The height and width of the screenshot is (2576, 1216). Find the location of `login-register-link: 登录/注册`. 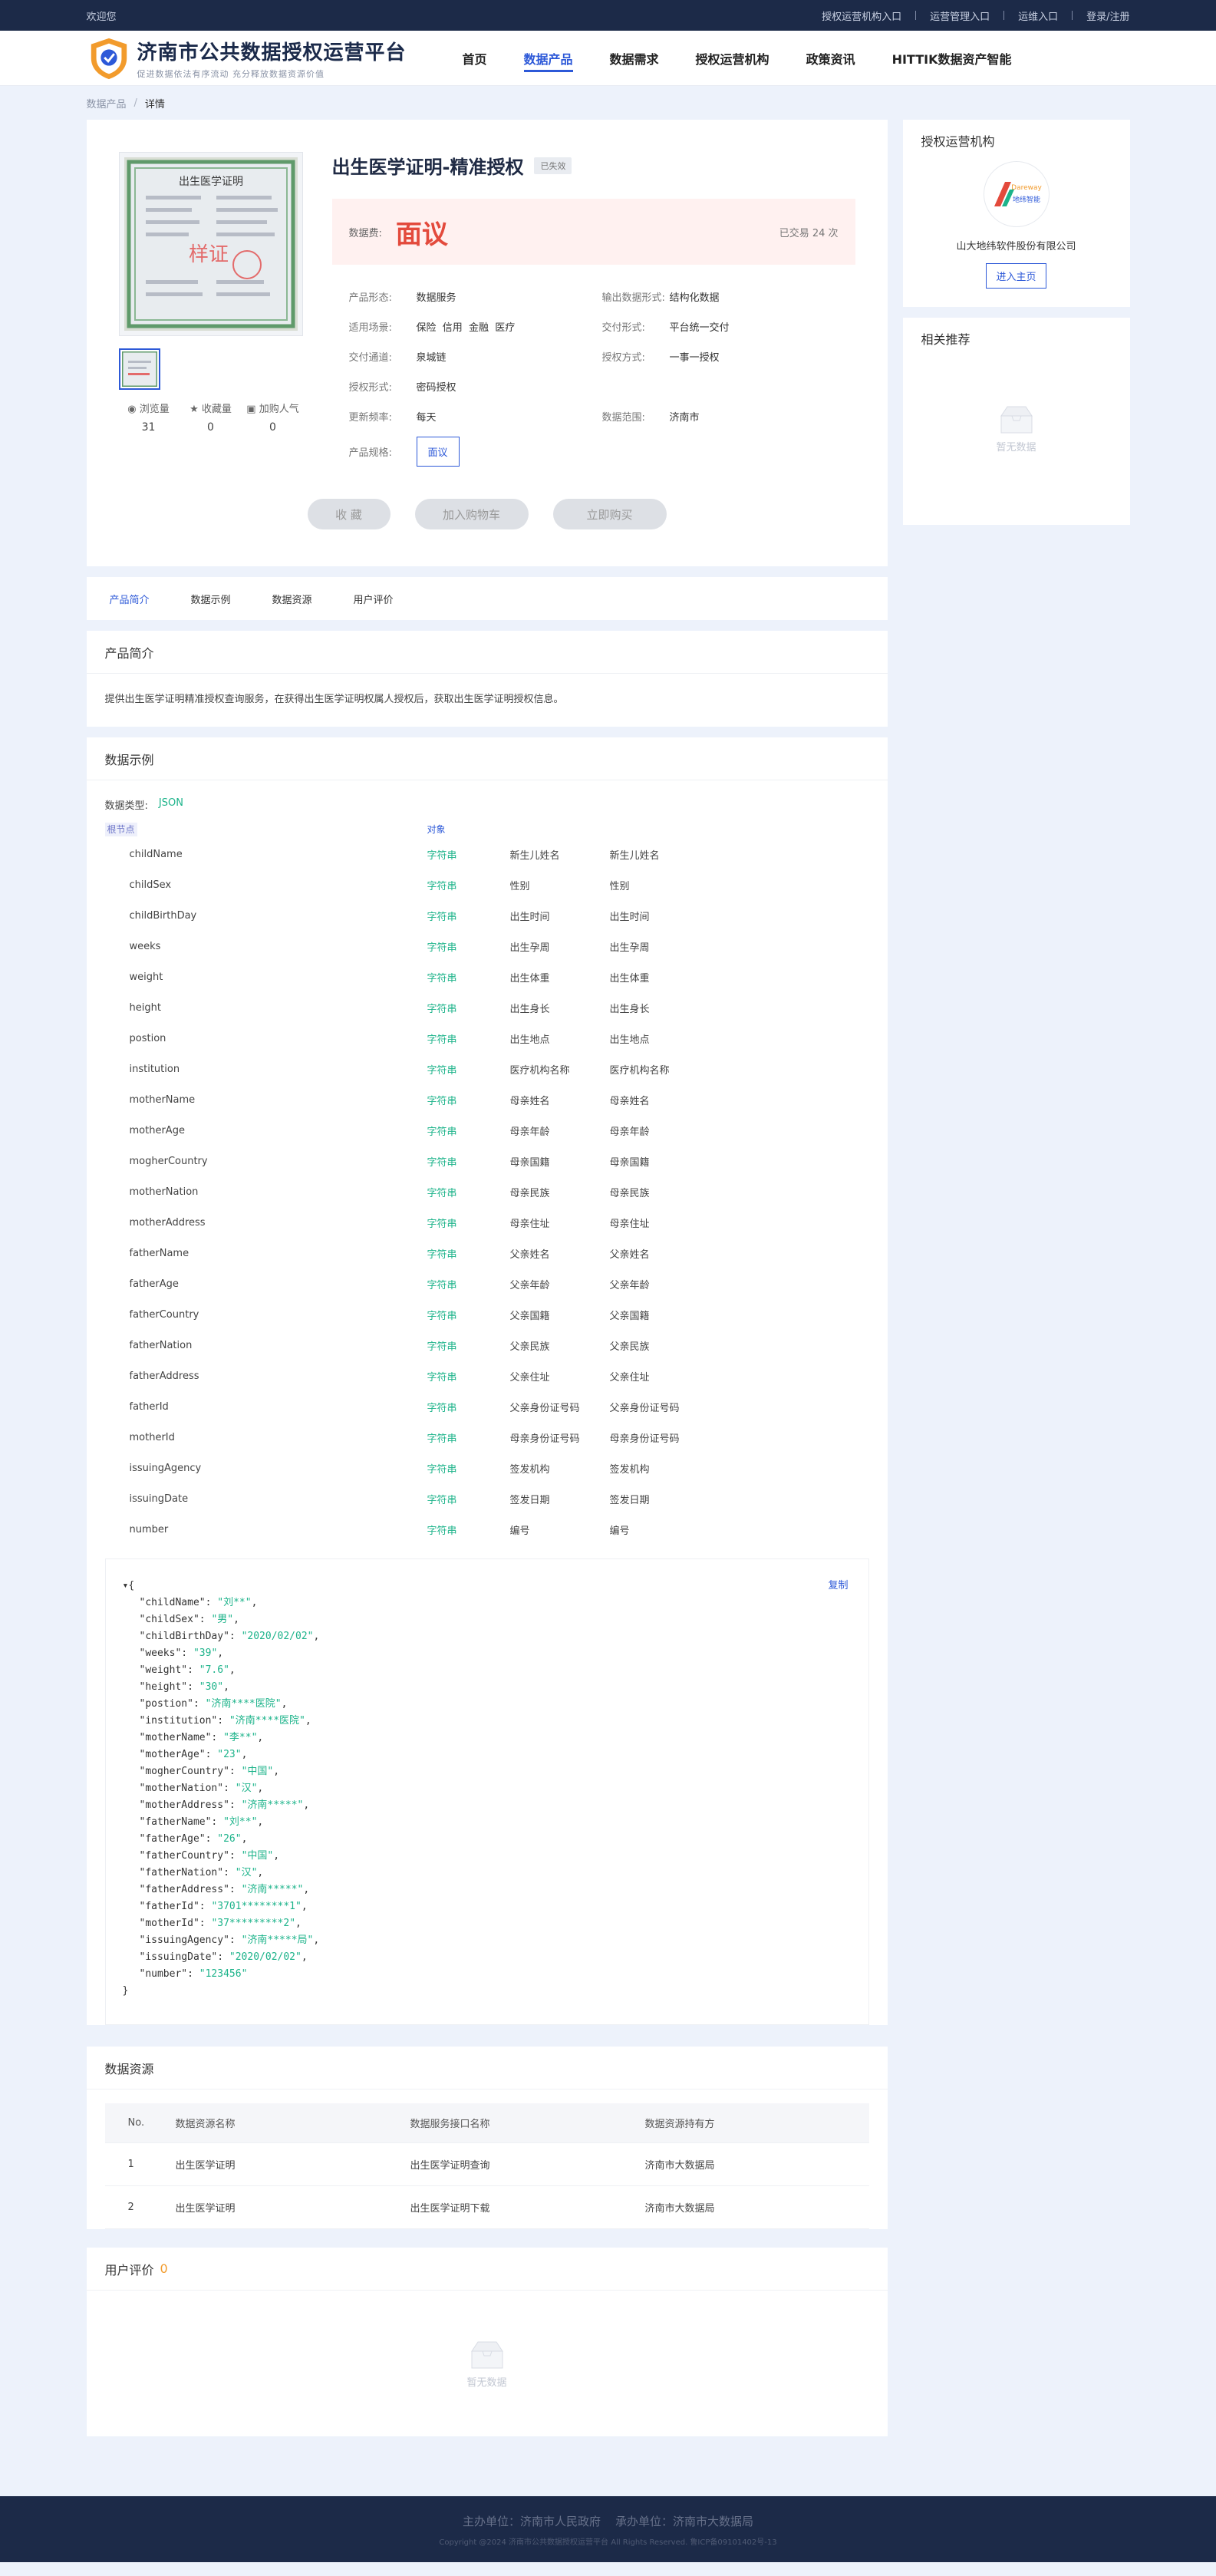

login-register-link: 登录/注册 is located at coordinates (1107, 16).